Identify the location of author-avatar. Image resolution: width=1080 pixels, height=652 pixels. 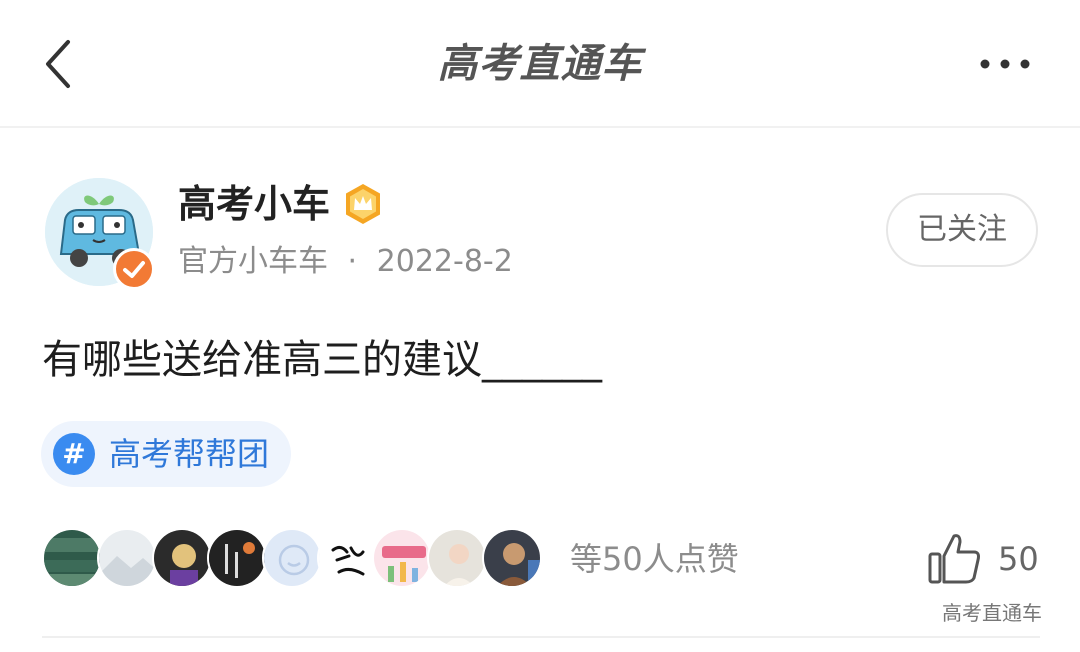
(101, 234).